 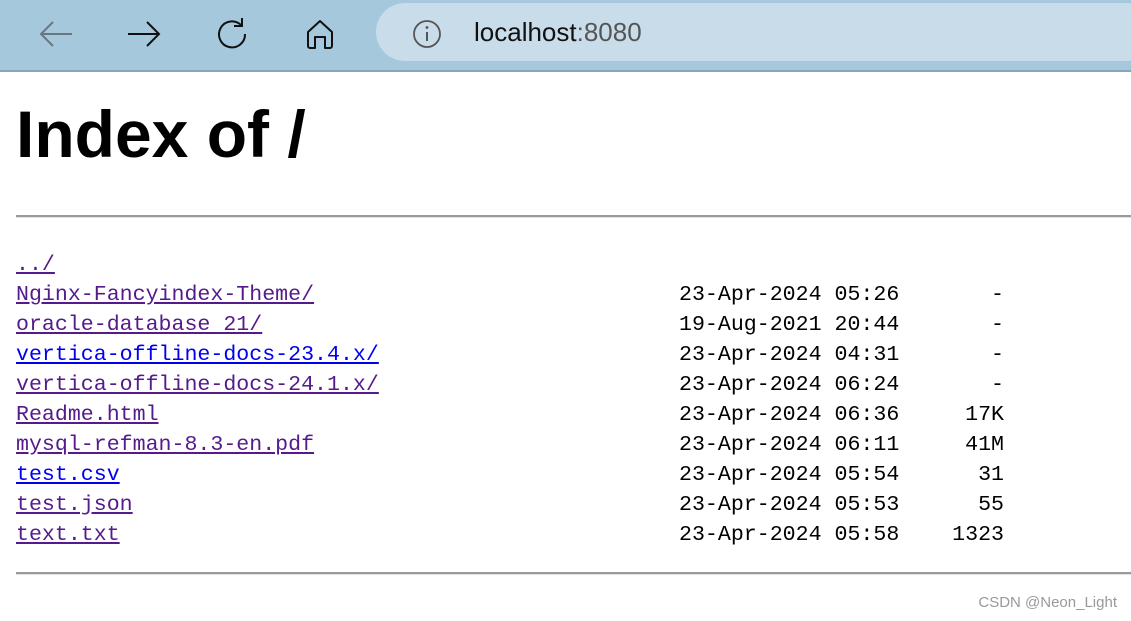 I want to click on file-size: 17K, so click(x=984, y=415).